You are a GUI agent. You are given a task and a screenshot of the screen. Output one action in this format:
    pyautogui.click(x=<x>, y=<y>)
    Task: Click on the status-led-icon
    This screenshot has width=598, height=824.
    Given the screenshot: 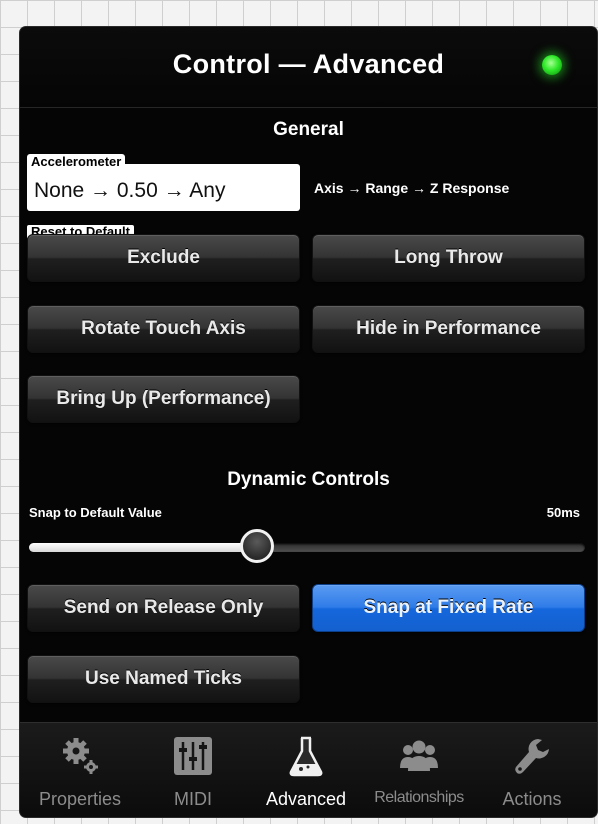 What is the action you would take?
    pyautogui.click(x=552, y=65)
    